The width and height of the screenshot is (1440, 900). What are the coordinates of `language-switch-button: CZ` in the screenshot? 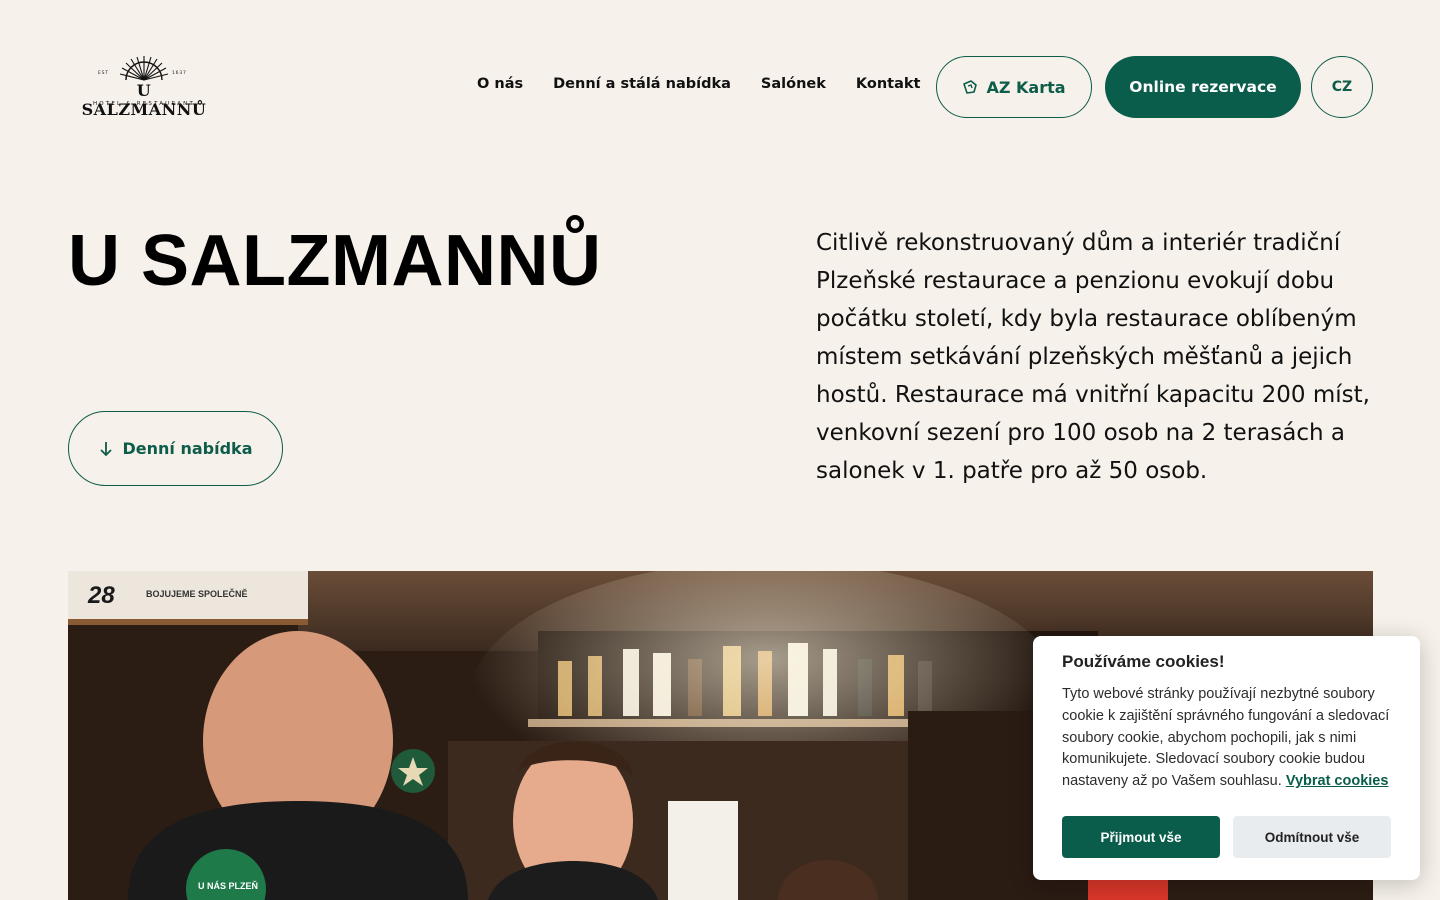 It's located at (1342, 87).